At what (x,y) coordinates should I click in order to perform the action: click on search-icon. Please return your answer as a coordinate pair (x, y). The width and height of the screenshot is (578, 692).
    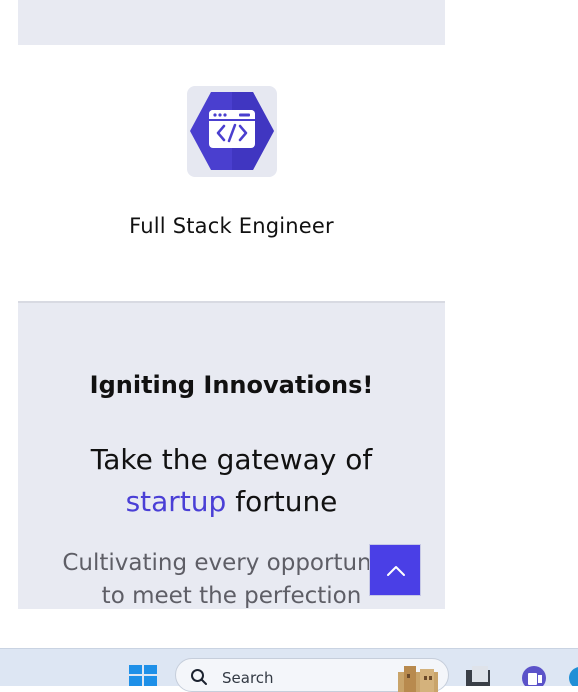
    Looking at the image, I should click on (199, 677).